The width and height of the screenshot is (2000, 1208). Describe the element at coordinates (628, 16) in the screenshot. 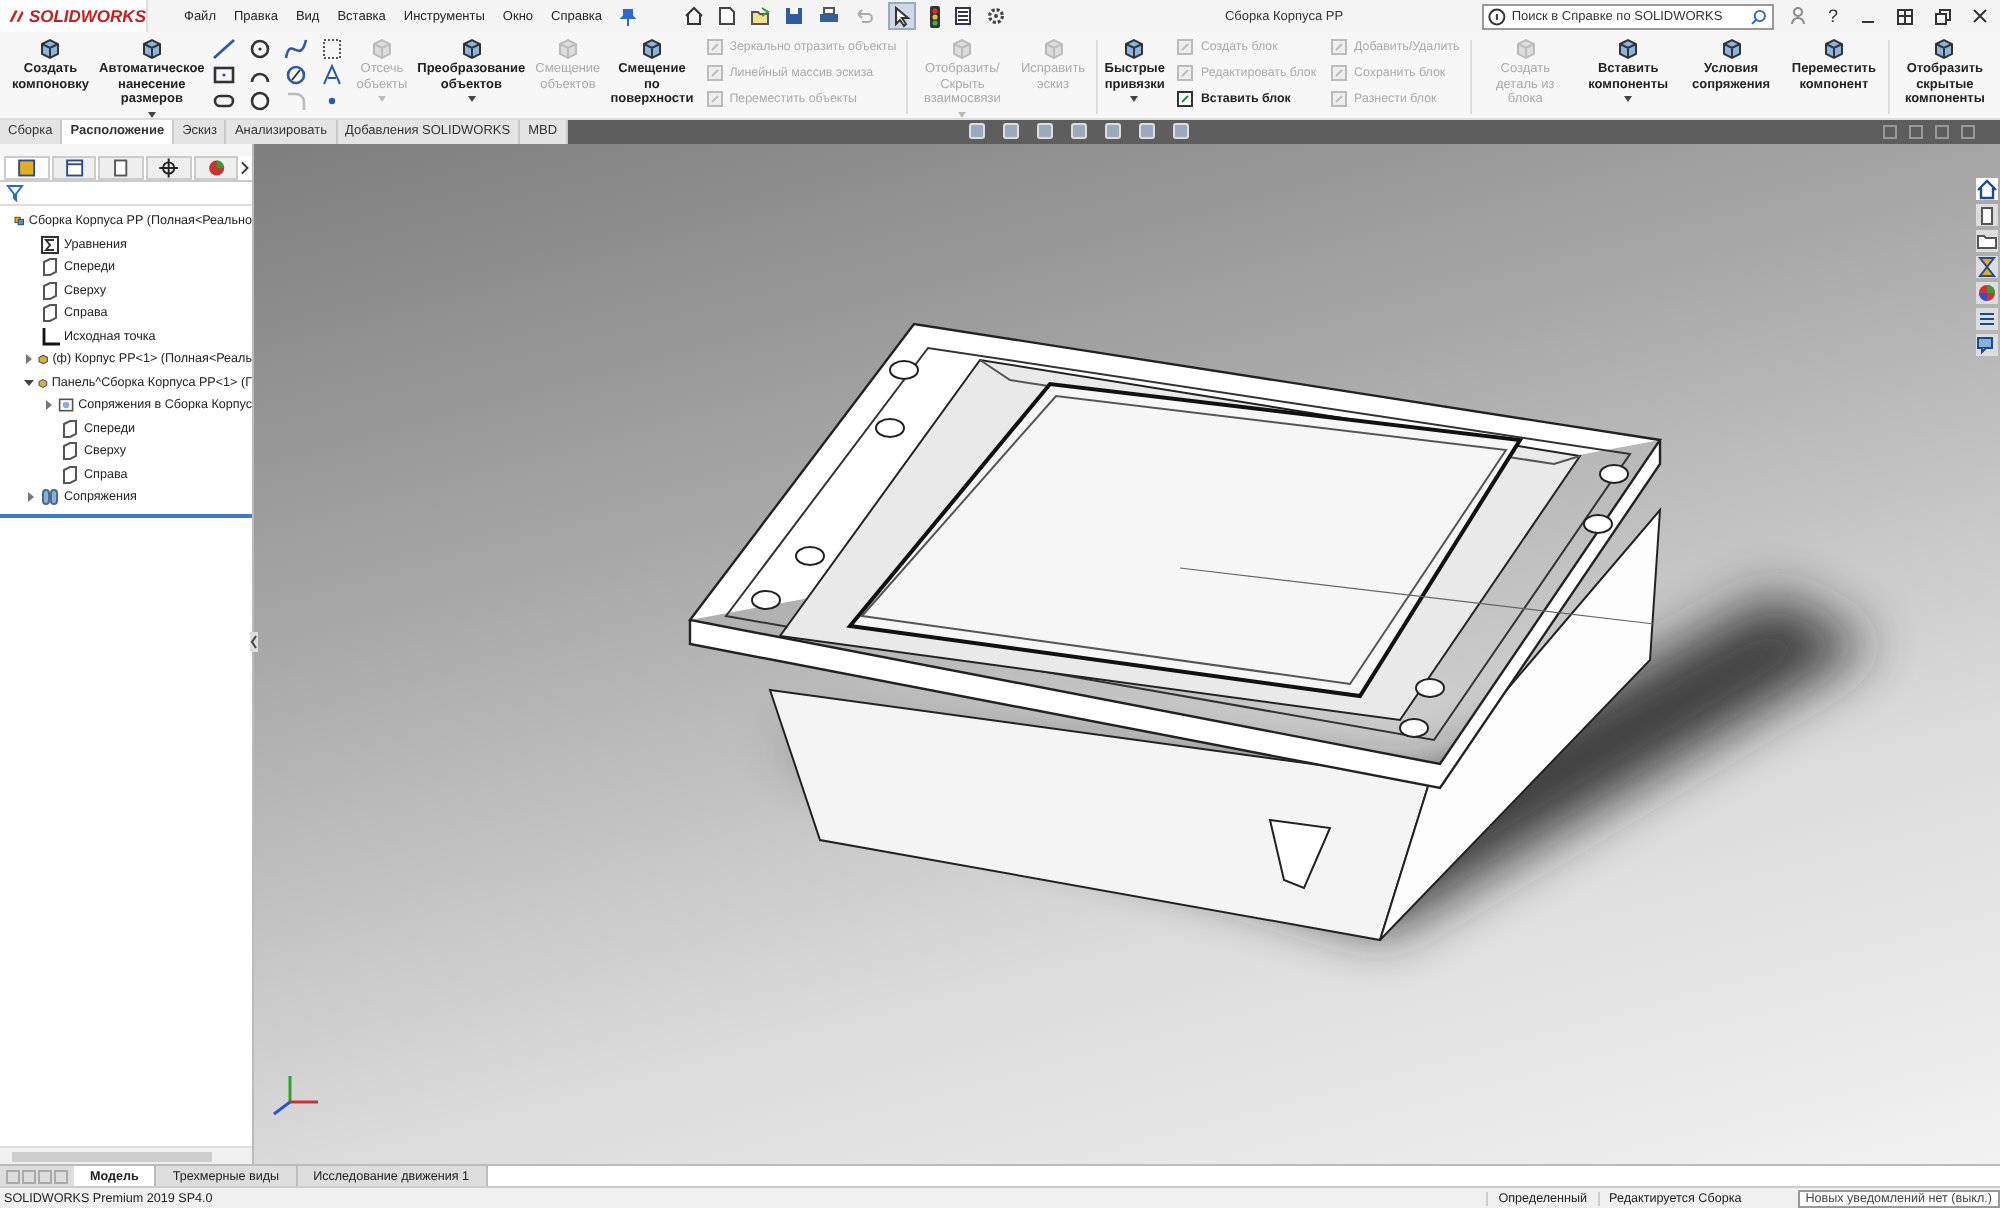

I see `pin-icon` at that location.